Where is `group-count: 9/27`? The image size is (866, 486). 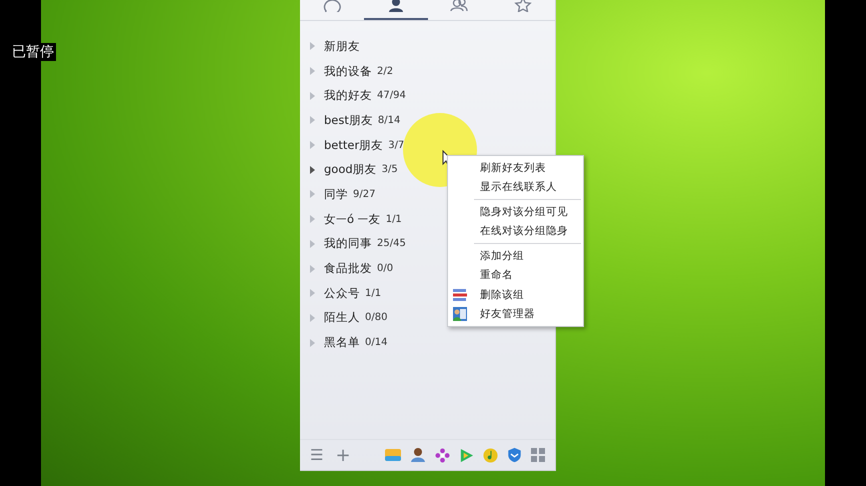
group-count: 9/27 is located at coordinates (364, 194).